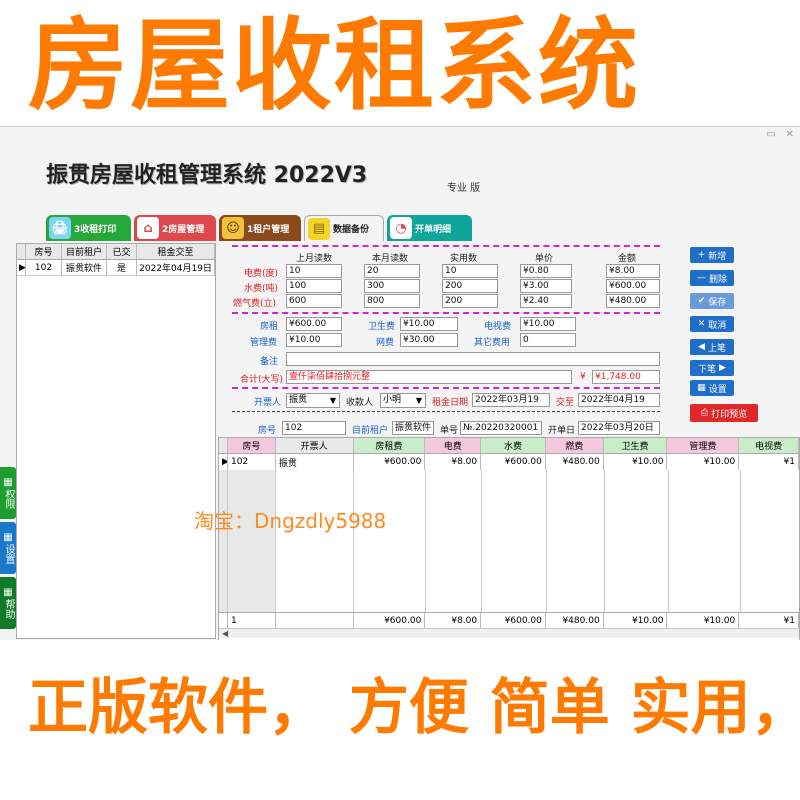 The height and width of the screenshot is (800, 800). Describe the element at coordinates (464, 188) in the screenshot. I see `edition-label: 专业 版` at that location.